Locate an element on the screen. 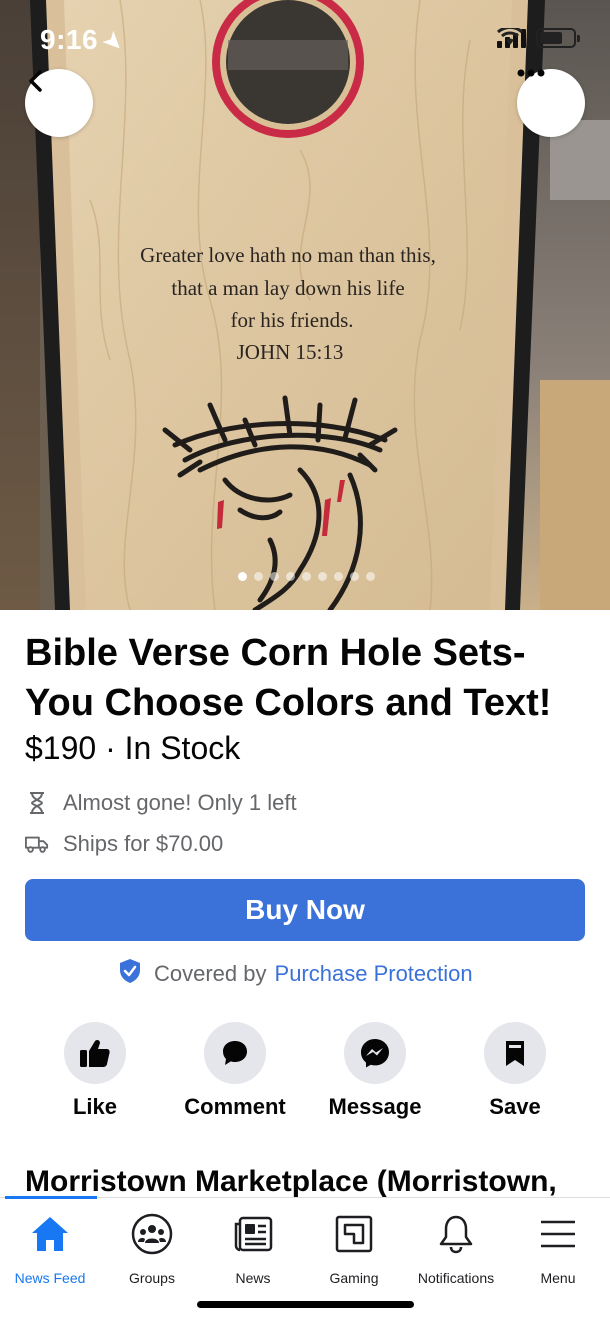 This screenshot has width=610, height=1320. truck-icon is located at coordinates (37, 844).